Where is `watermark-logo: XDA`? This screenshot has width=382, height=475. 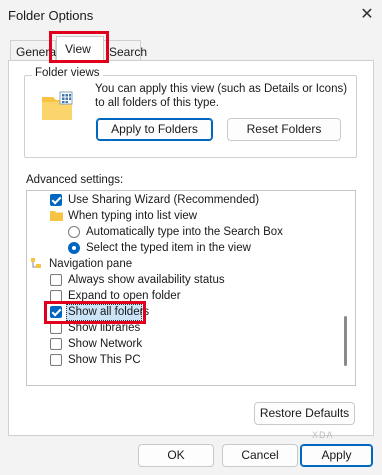
watermark-logo: XDA is located at coordinates (323, 435).